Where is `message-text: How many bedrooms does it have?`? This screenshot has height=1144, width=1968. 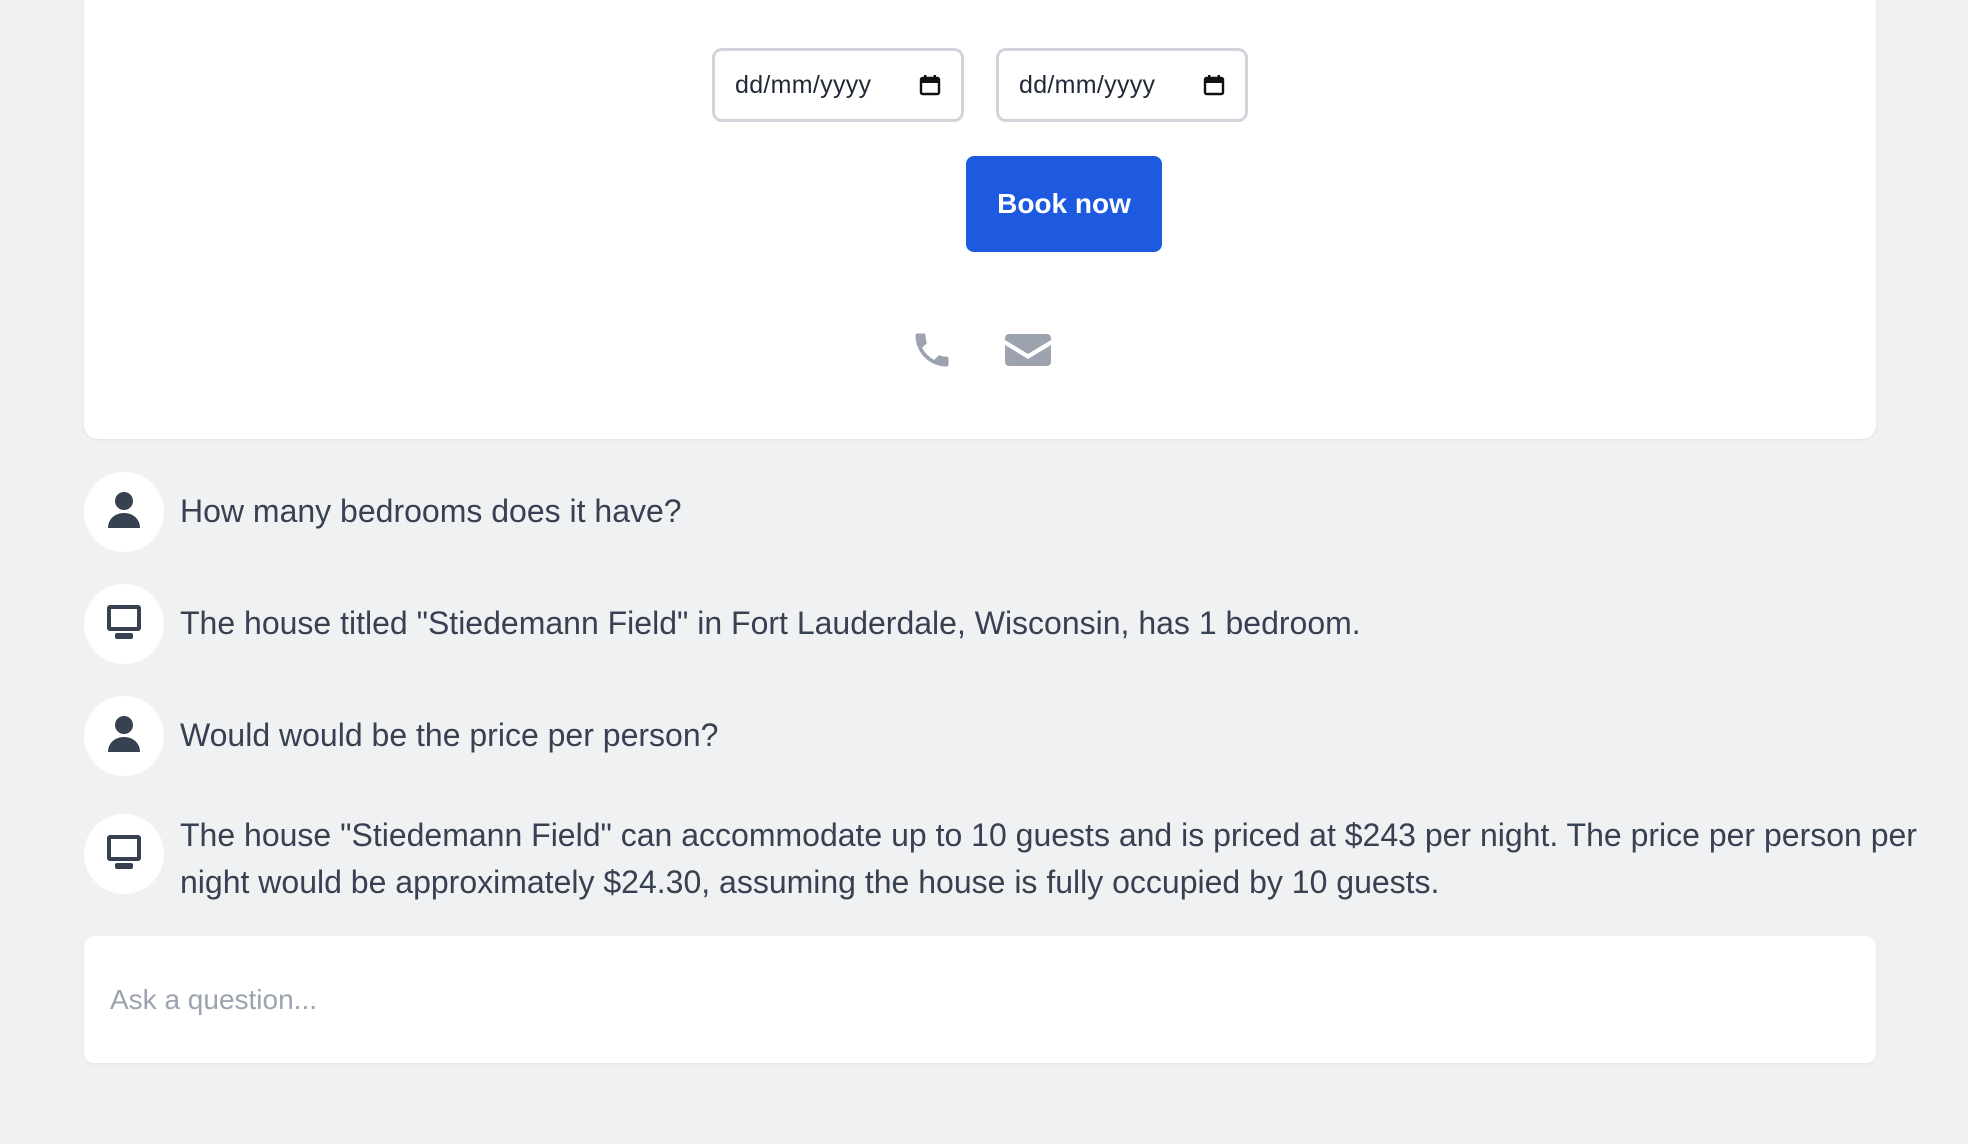 message-text: How many bedrooms does it have? is located at coordinates (431, 511).